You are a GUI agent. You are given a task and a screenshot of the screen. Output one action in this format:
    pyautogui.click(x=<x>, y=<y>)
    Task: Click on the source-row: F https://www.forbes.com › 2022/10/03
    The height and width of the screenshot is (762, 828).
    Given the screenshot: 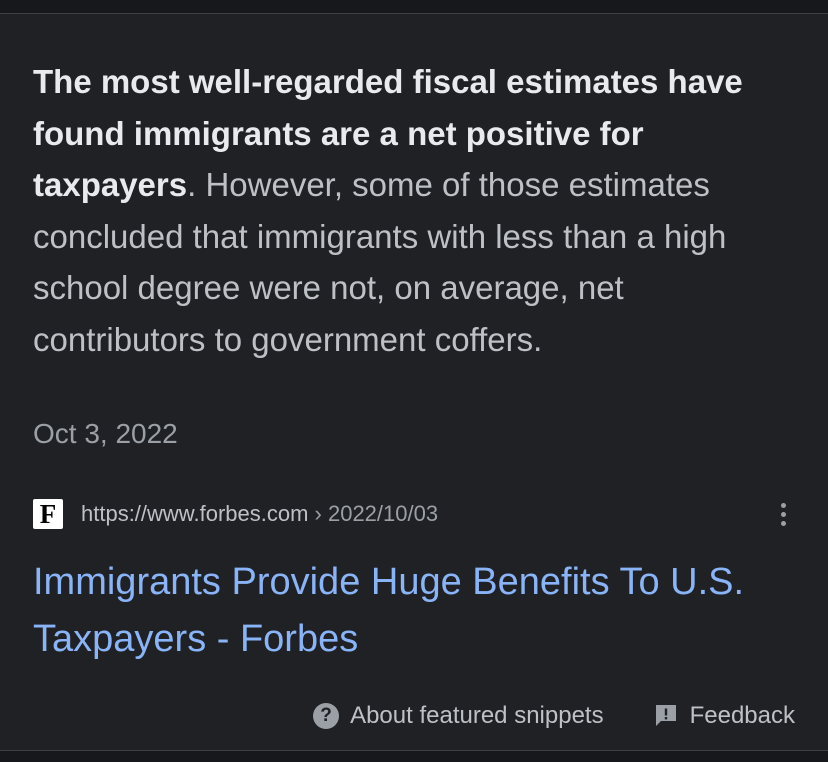 What is the action you would take?
    pyautogui.click(x=418, y=514)
    